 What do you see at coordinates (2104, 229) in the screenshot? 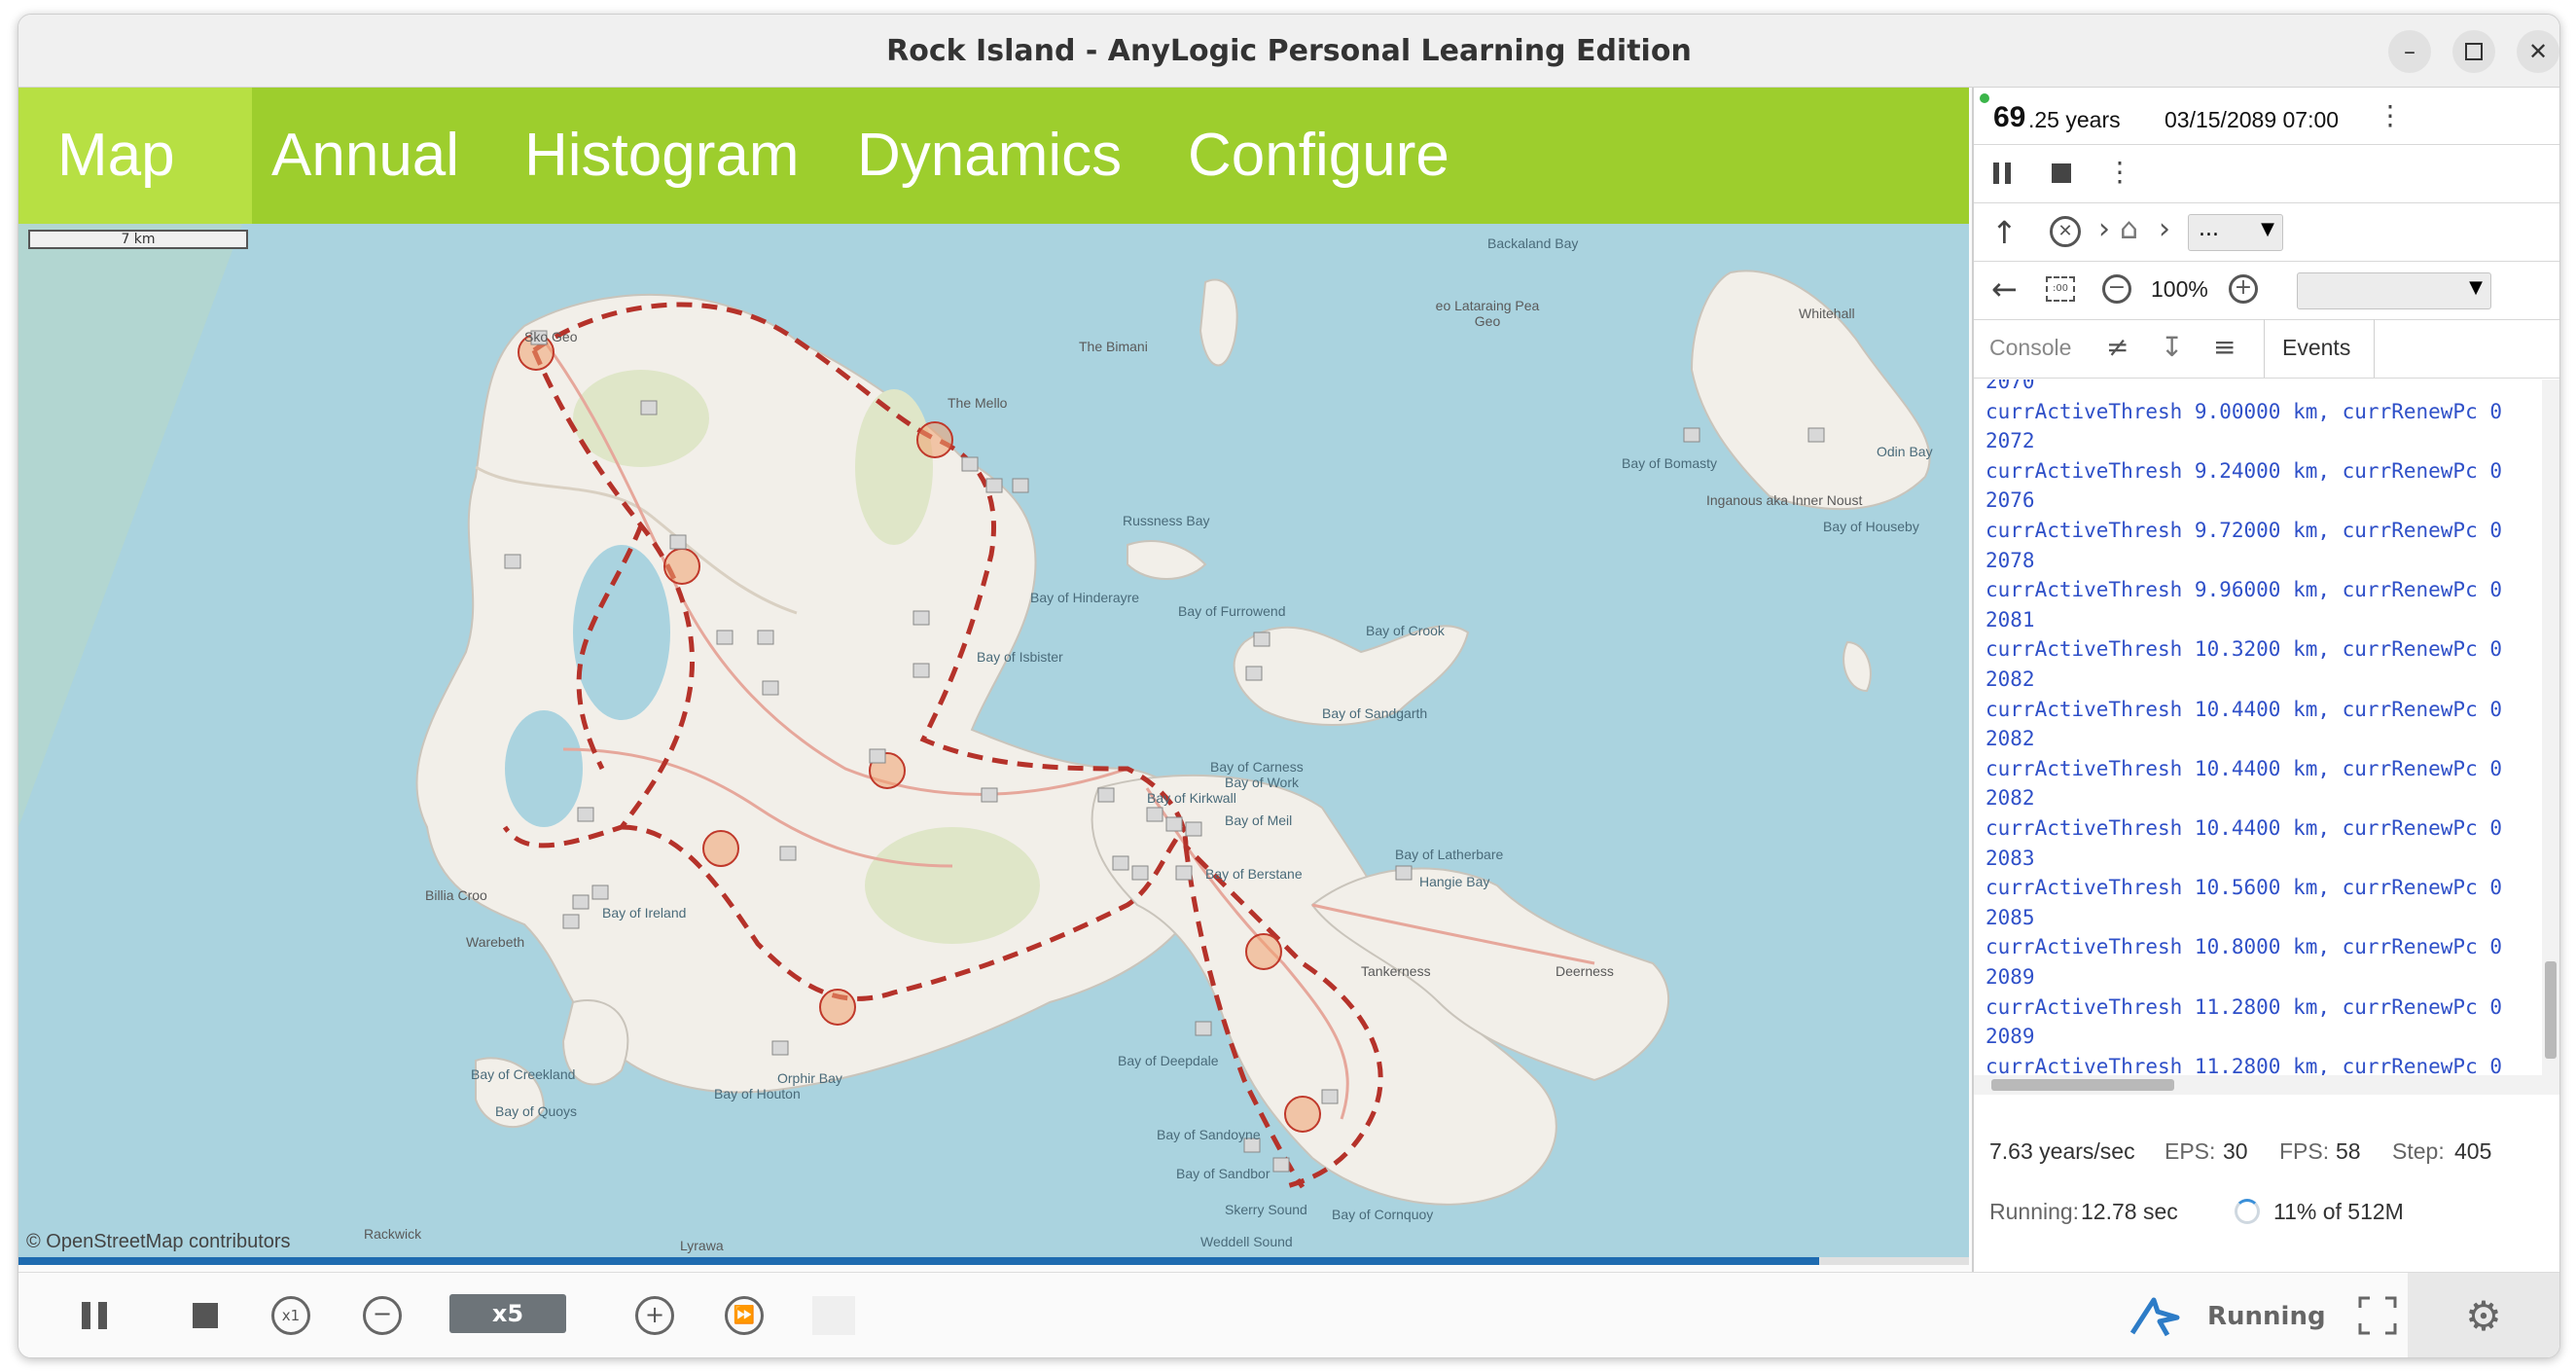
I see `chevron-right-icon: ›` at bounding box center [2104, 229].